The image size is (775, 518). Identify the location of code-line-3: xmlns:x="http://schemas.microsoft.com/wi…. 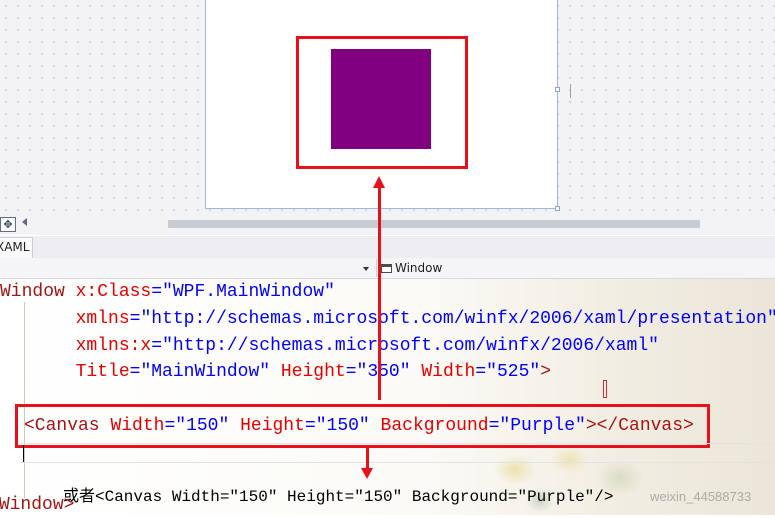
(329, 346).